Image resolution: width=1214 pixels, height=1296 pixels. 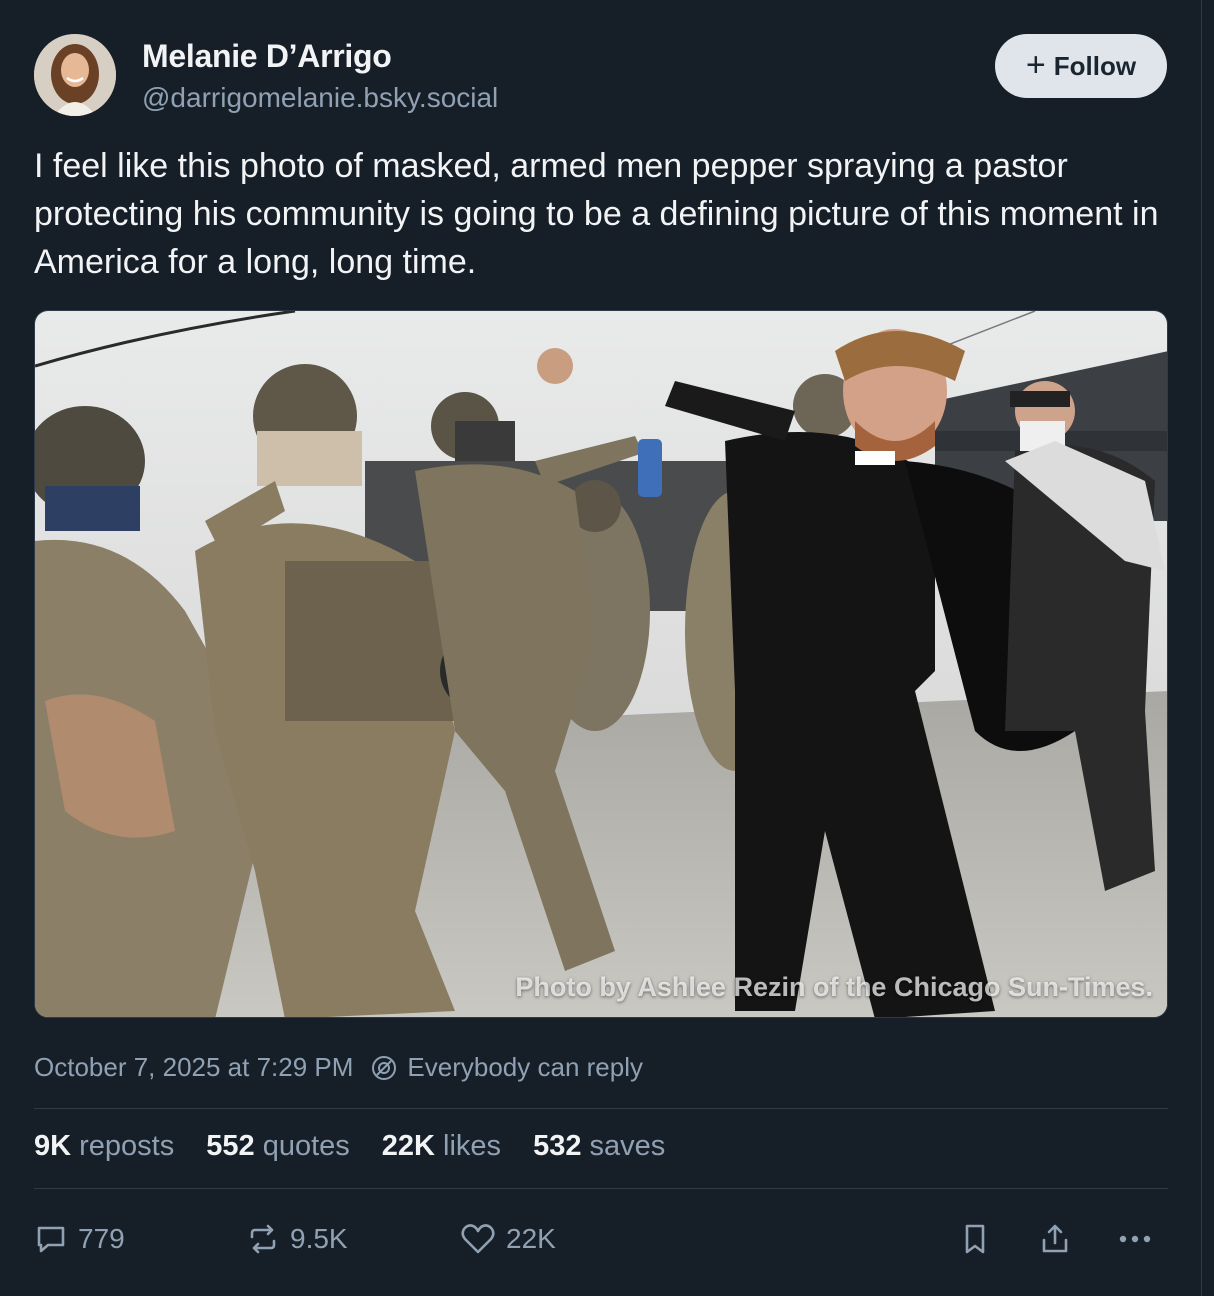 I want to click on bookmark-icon, so click(x=975, y=1239).